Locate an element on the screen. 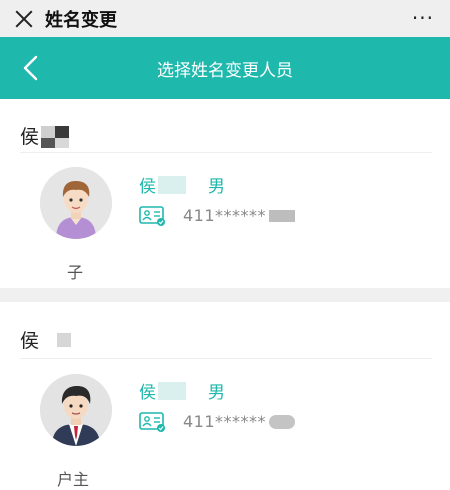 Image resolution: width=450 pixels, height=490 pixels. relation-label: 户主 is located at coordinates (73, 479).